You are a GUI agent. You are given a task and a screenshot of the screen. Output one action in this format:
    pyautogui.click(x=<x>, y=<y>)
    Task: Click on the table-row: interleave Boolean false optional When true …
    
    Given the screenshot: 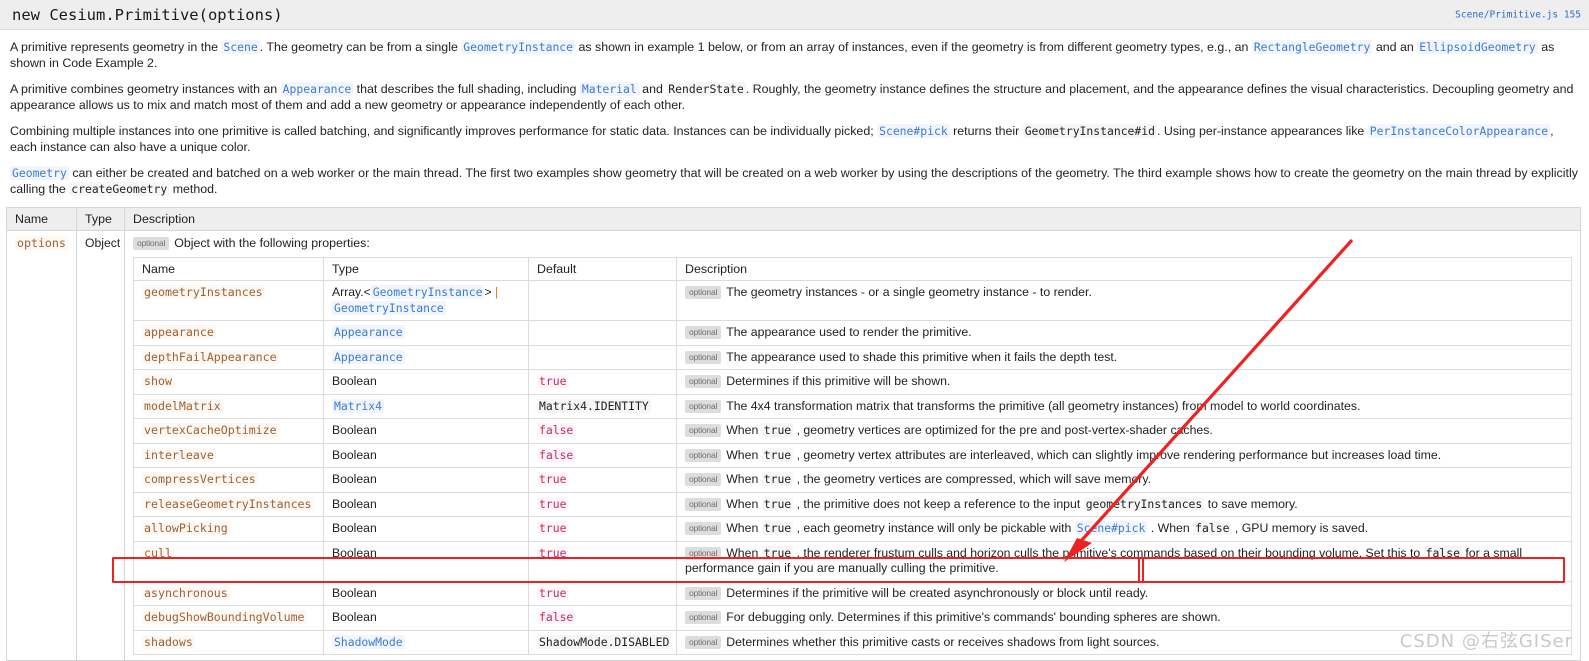 What is the action you would take?
    pyautogui.click(x=852, y=455)
    